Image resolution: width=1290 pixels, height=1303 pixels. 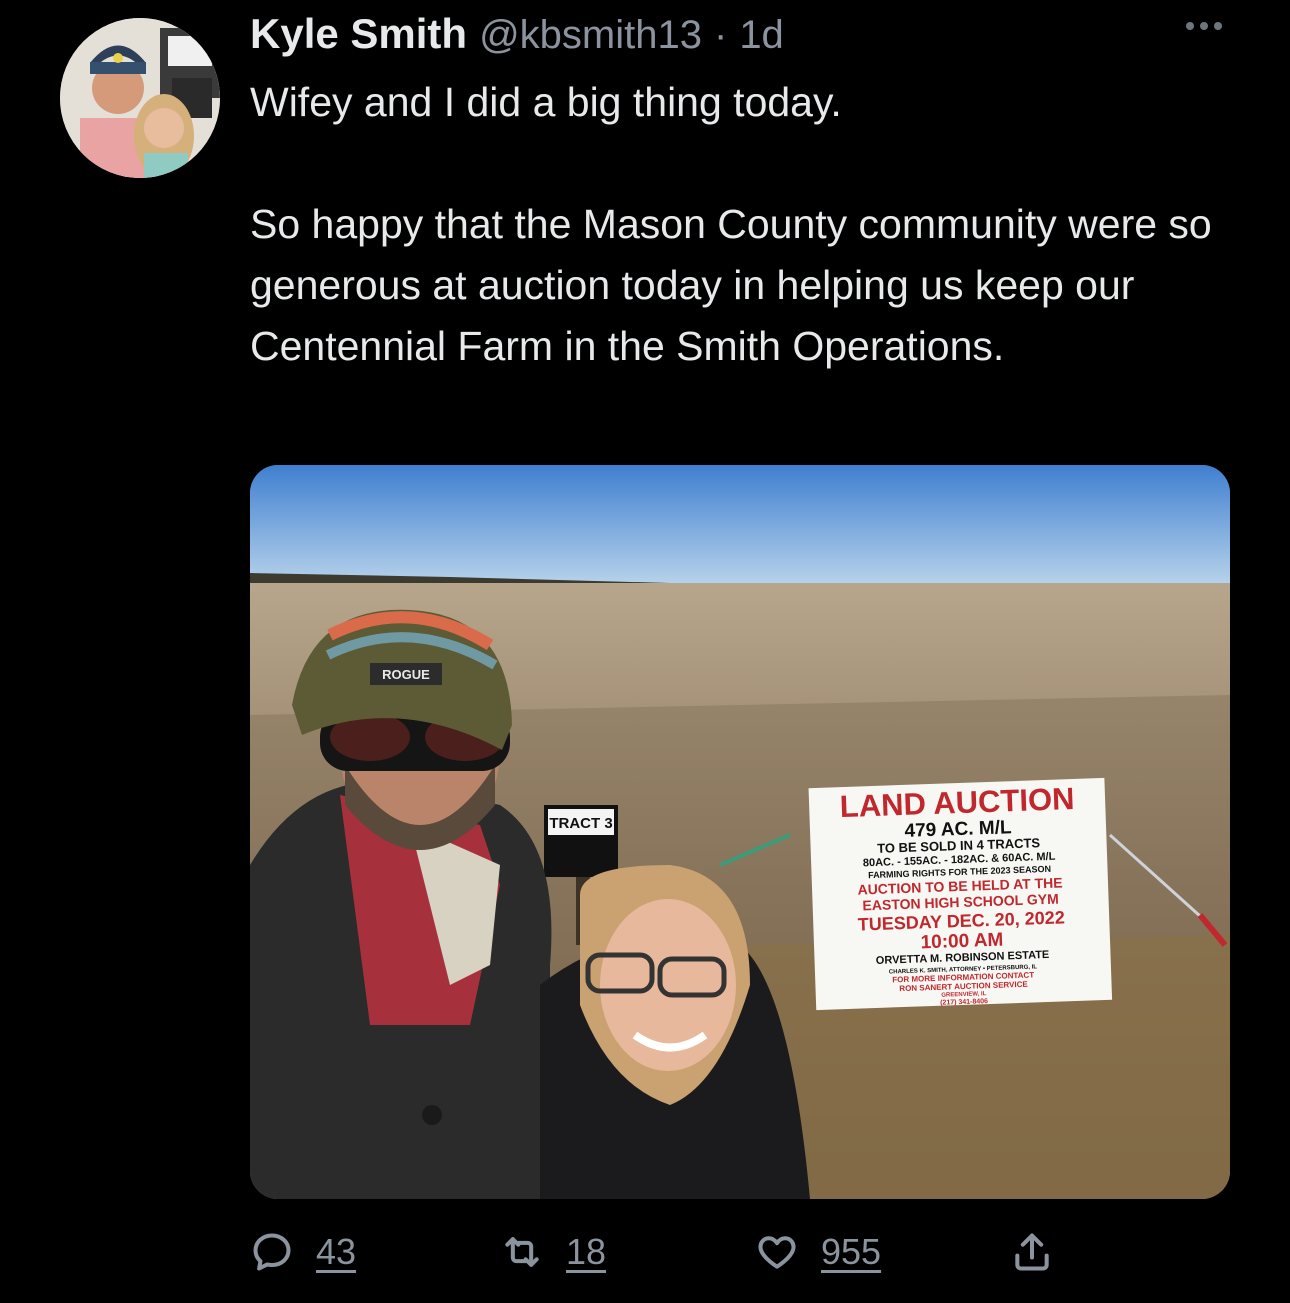 I want to click on like-button: 955, so click(x=818, y=1252).